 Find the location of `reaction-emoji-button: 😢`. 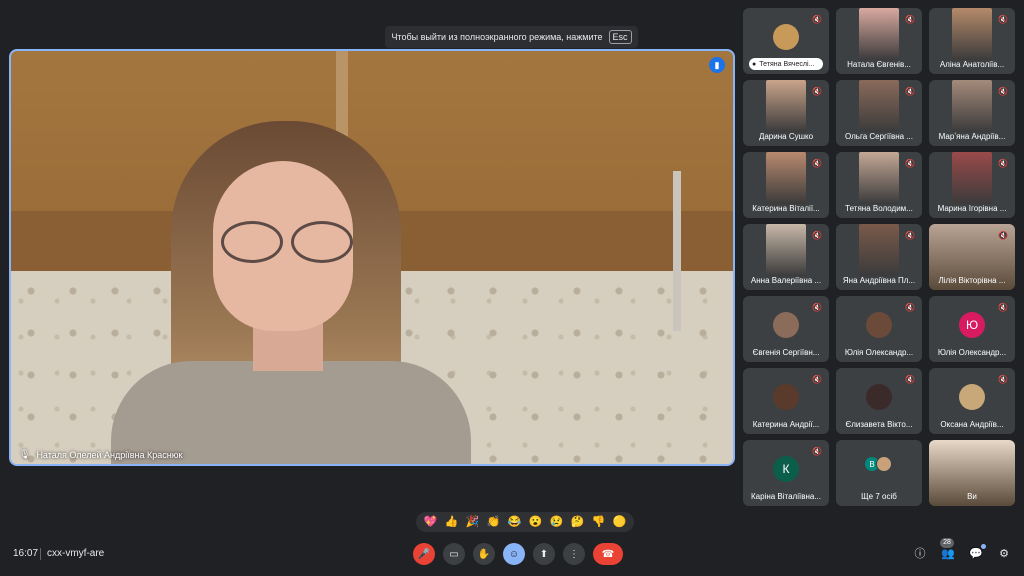

reaction-emoji-button: 😢 is located at coordinates (557, 522).